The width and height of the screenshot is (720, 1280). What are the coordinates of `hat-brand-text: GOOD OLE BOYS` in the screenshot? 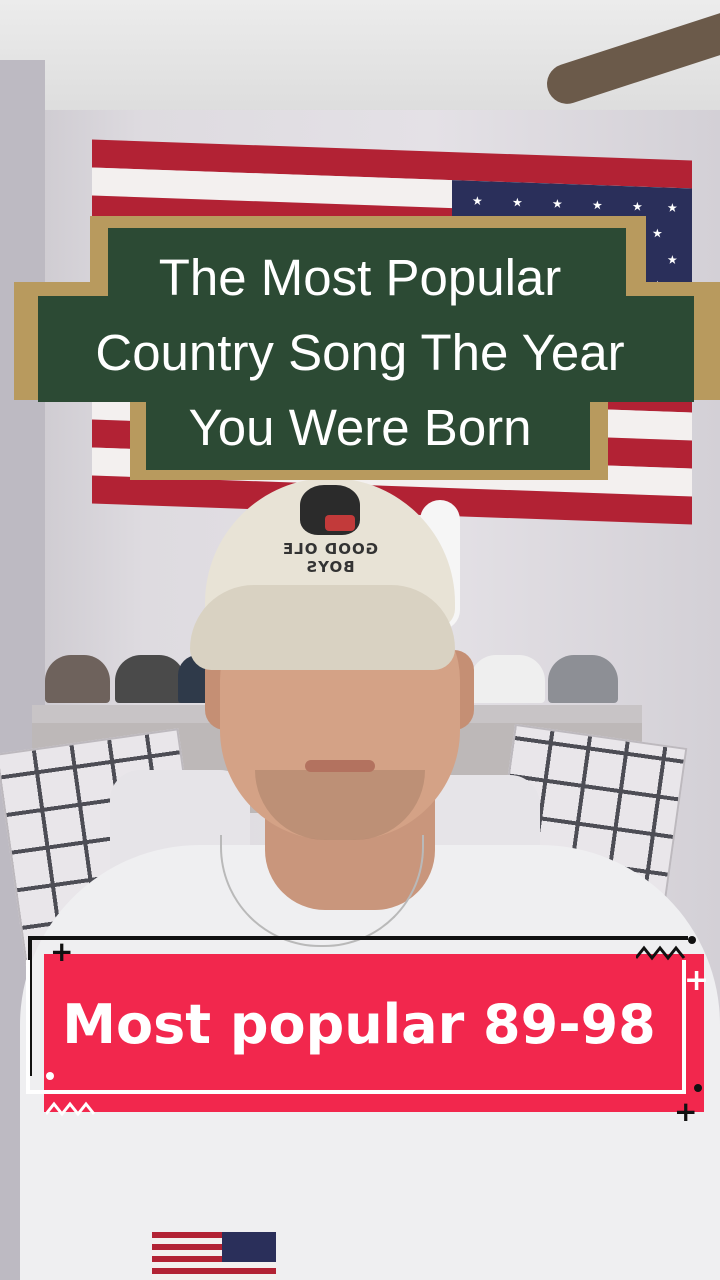 It's located at (330, 558).